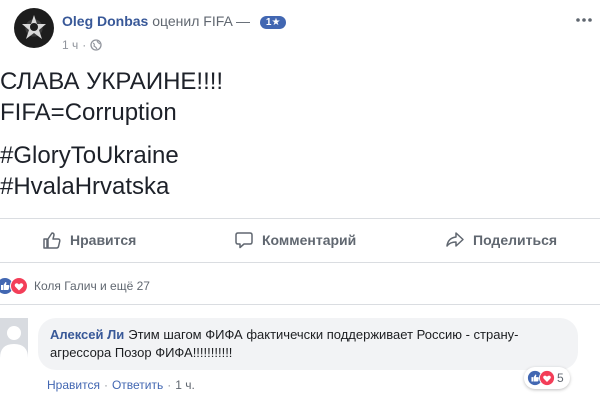  What do you see at coordinates (105, 21) in the screenshot?
I see `author-name: Oleg Donbas` at bounding box center [105, 21].